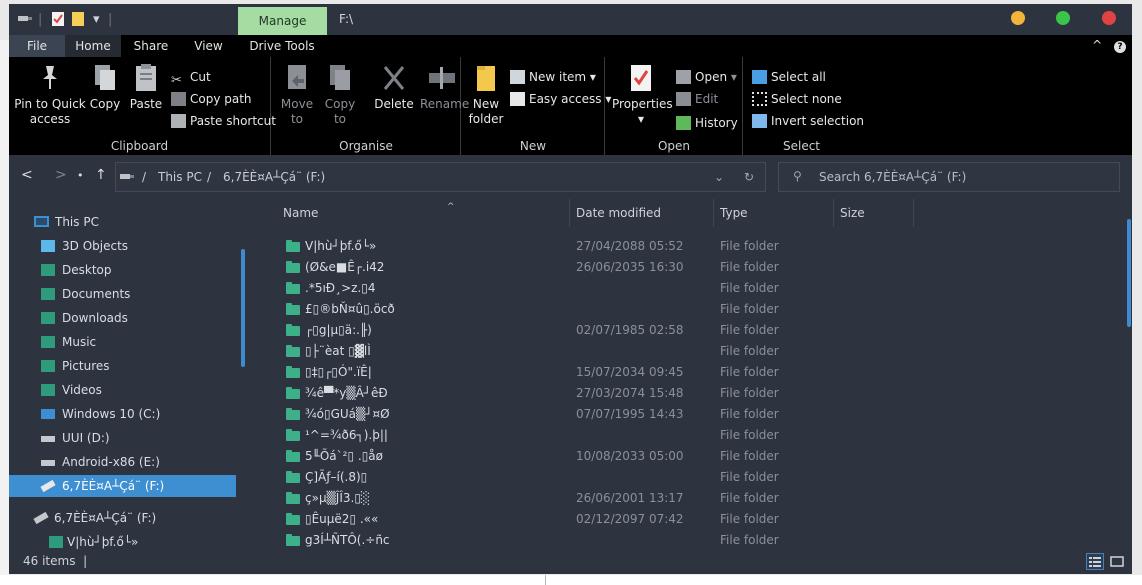  Describe the element at coordinates (80, 175) in the screenshot. I see `recent-locations-icon: •` at that location.